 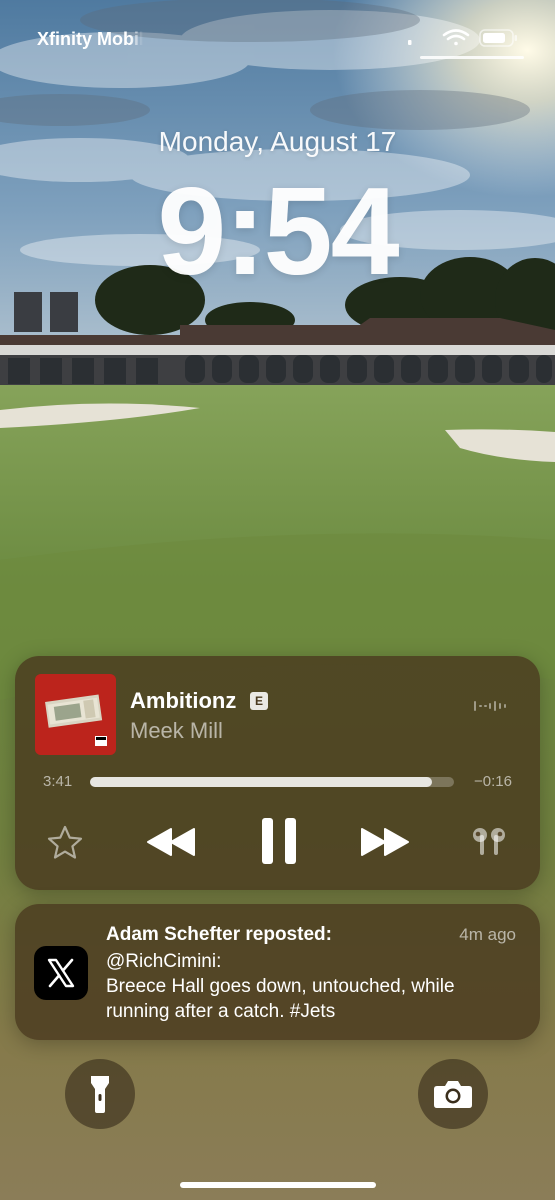 I want to click on rewind-button, so click(x=171, y=842).